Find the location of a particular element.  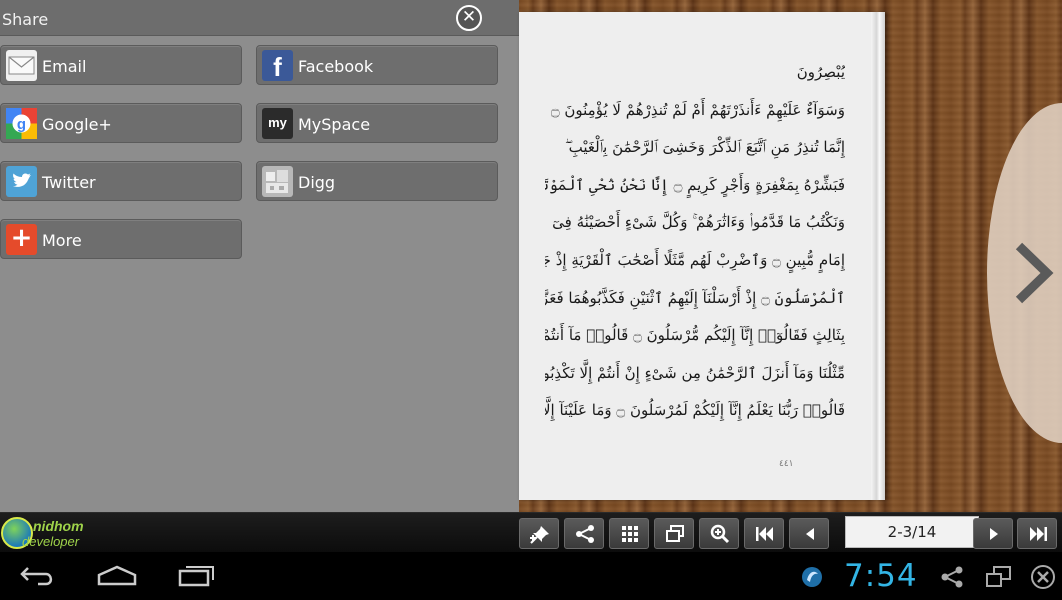

last-page-icon is located at coordinates (1038, 534).